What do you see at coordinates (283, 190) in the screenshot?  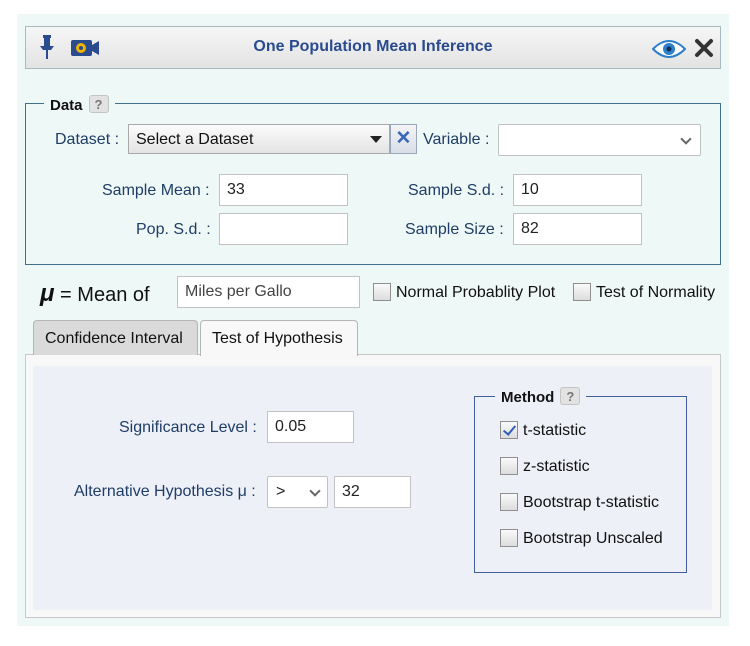 I see `sample-mean-input: 33` at bounding box center [283, 190].